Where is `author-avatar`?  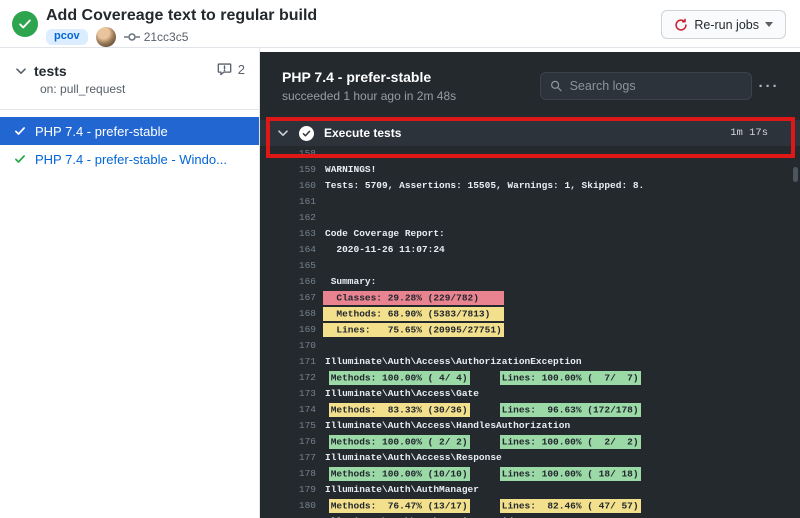
author-avatar is located at coordinates (105, 37).